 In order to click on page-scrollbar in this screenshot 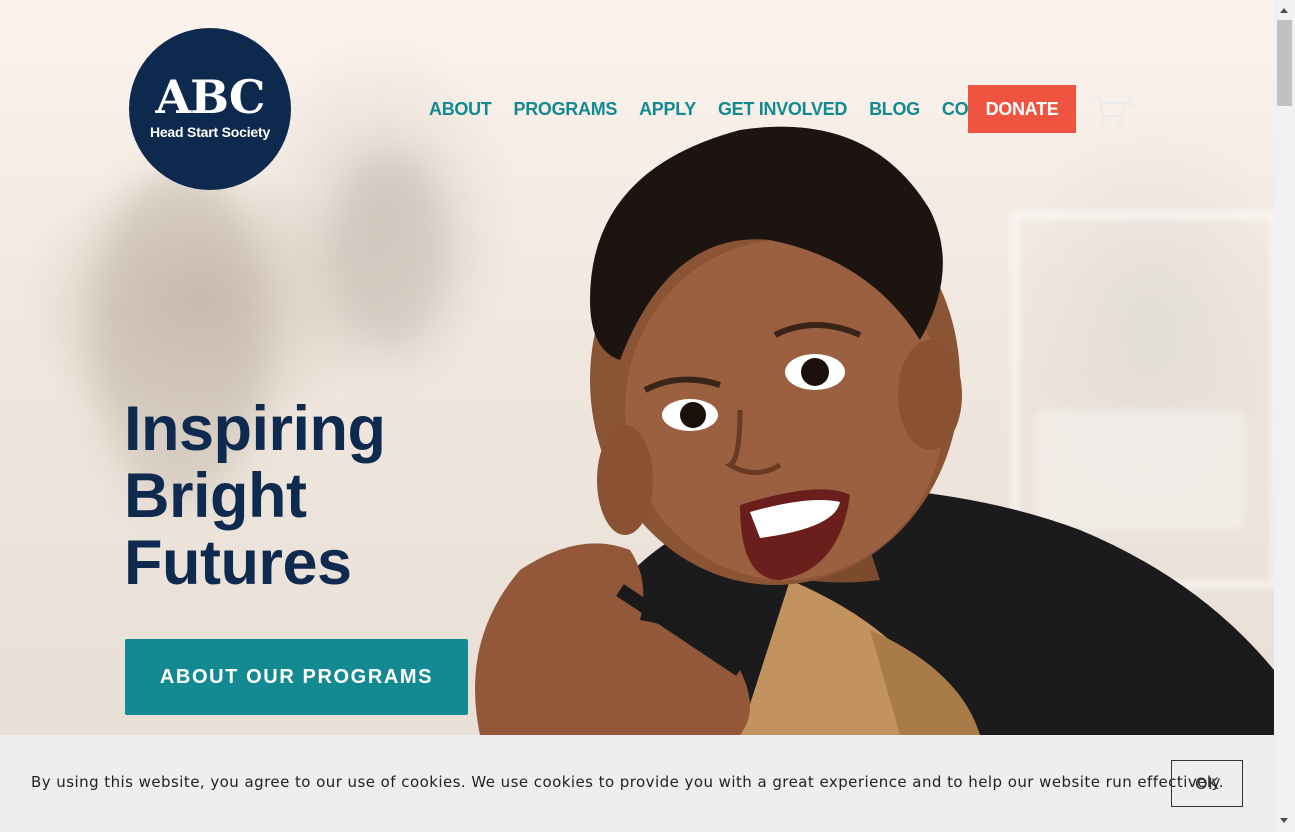, I will do `click(1284, 416)`.